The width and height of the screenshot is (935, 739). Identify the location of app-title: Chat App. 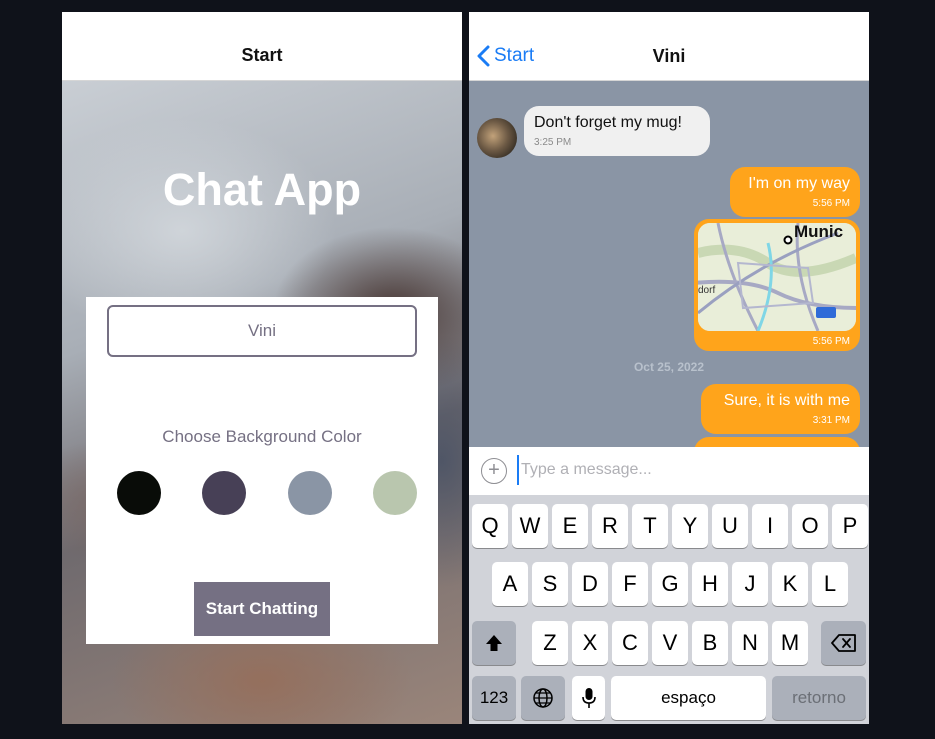
(262, 189).